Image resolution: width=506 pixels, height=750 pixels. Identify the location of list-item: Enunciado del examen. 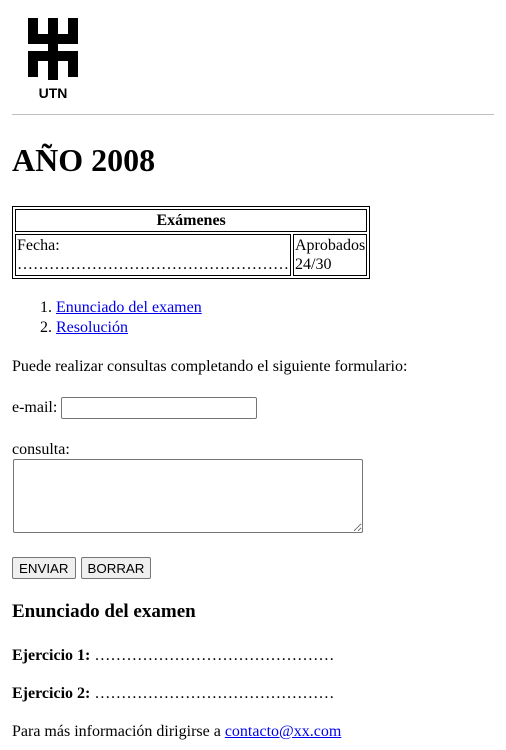
(129, 308).